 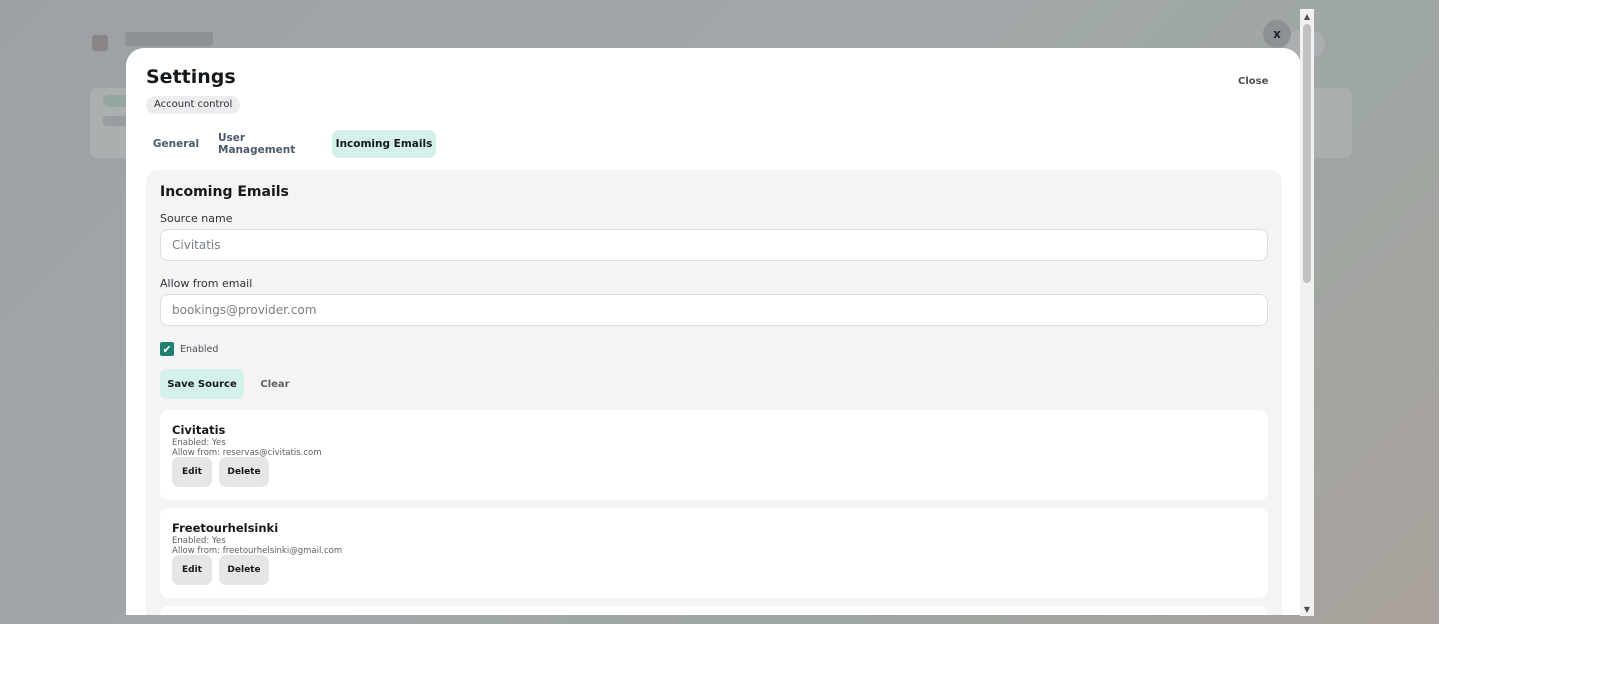 I want to click on background-title, so click(x=169, y=39).